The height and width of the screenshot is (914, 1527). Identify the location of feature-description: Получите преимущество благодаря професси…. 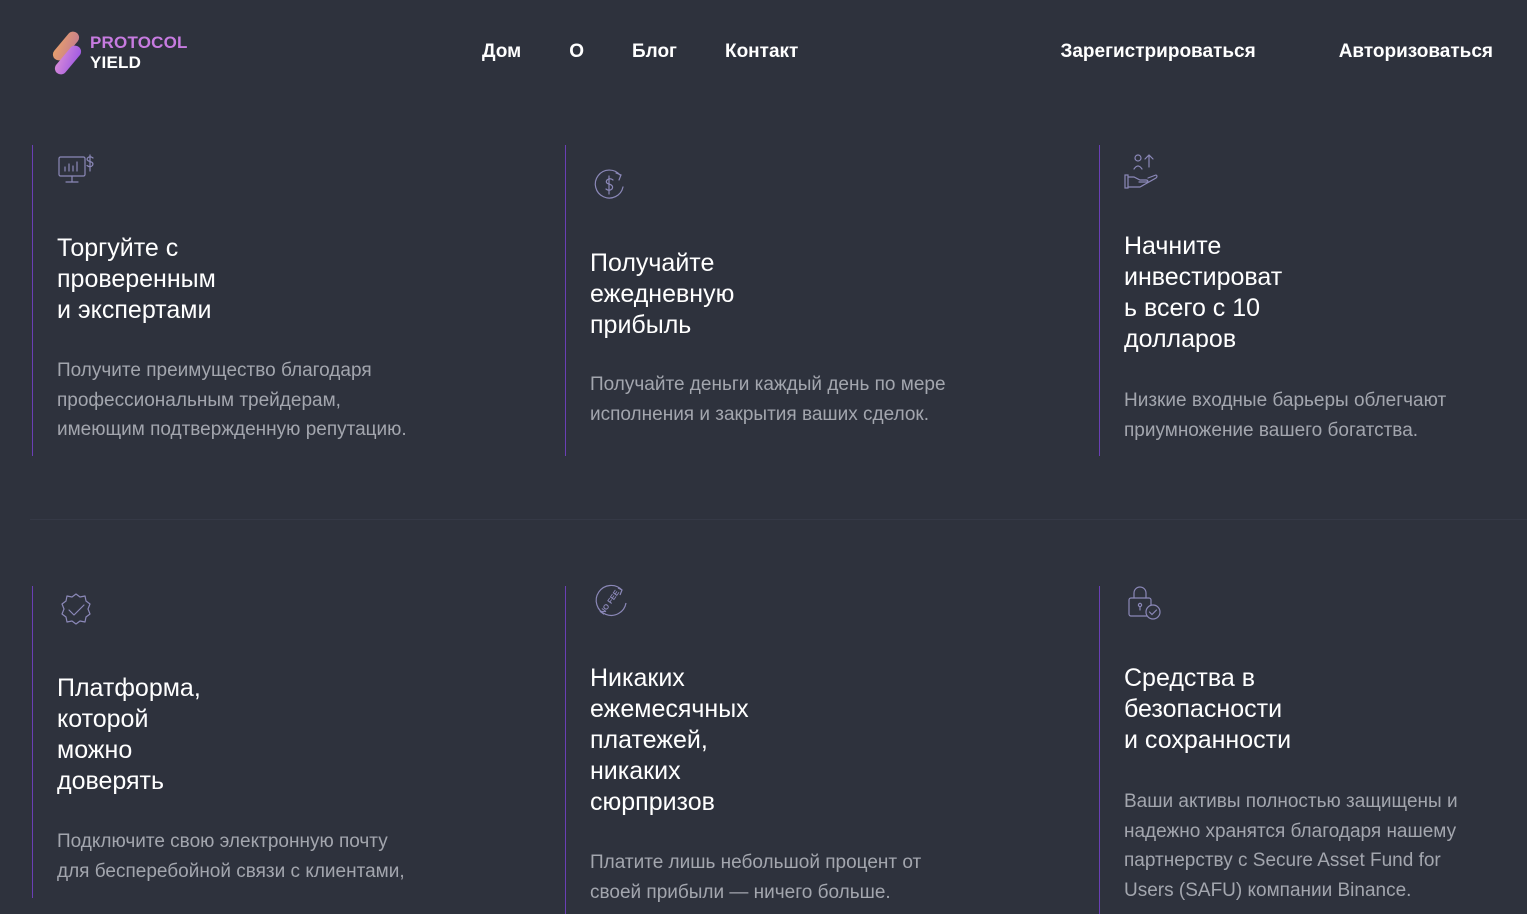
(232, 400).